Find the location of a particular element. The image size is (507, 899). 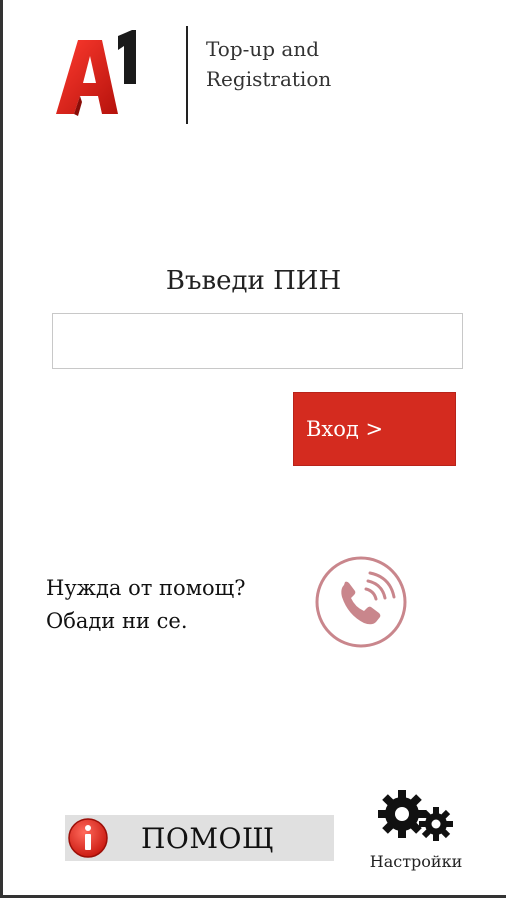

app-title: Top-up and Registration is located at coordinates (306, 64).